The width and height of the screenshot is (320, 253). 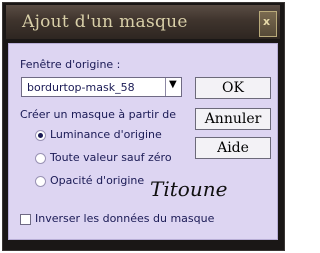 What do you see at coordinates (233, 148) in the screenshot?
I see `help-button: Aide` at bounding box center [233, 148].